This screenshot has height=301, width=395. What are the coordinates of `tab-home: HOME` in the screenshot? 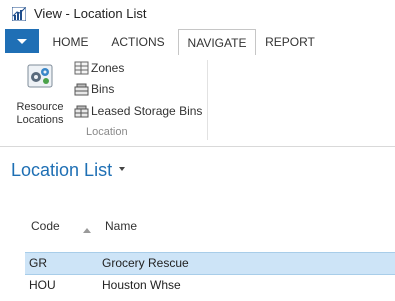 It's located at (70, 41).